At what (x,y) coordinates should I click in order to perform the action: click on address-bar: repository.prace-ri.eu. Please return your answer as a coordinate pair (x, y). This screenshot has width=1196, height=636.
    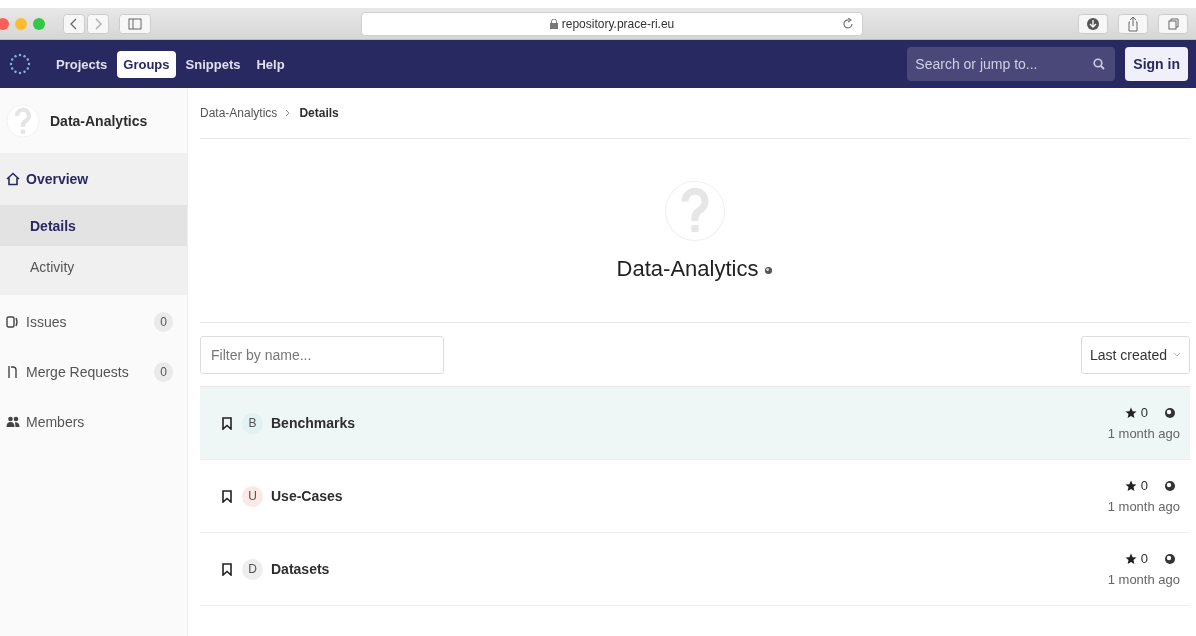
    Looking at the image, I should click on (612, 23).